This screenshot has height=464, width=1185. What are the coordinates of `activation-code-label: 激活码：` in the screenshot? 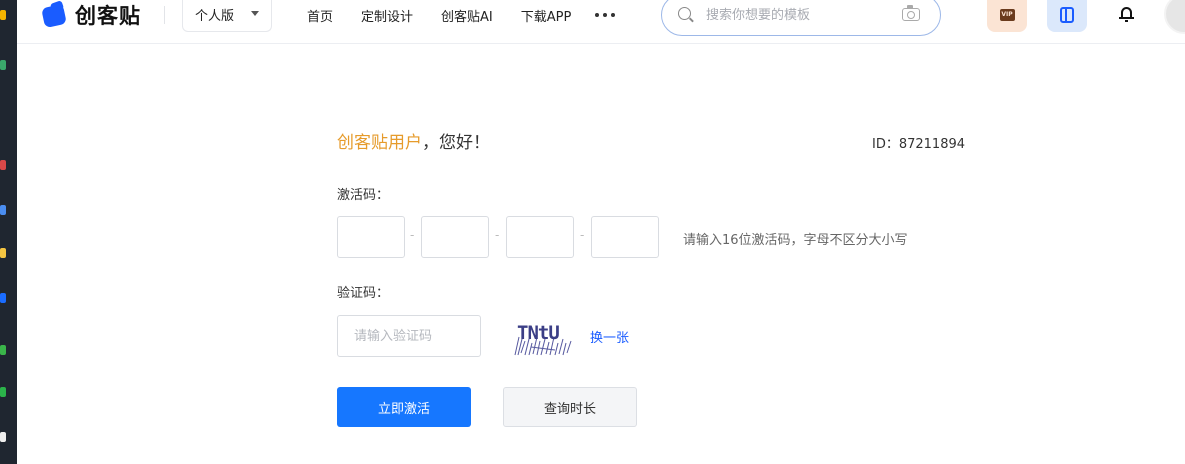 It's located at (363, 195).